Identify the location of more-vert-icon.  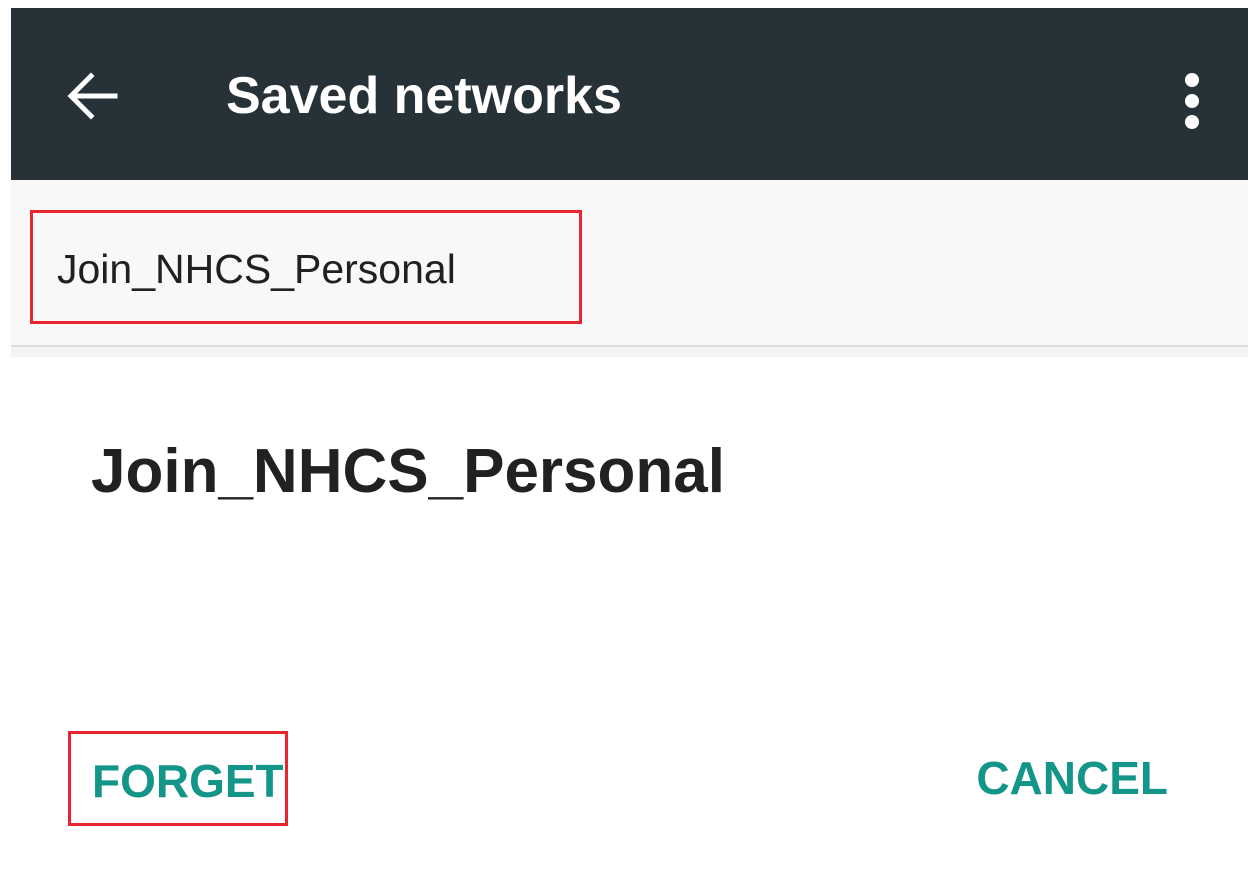
(1192, 101).